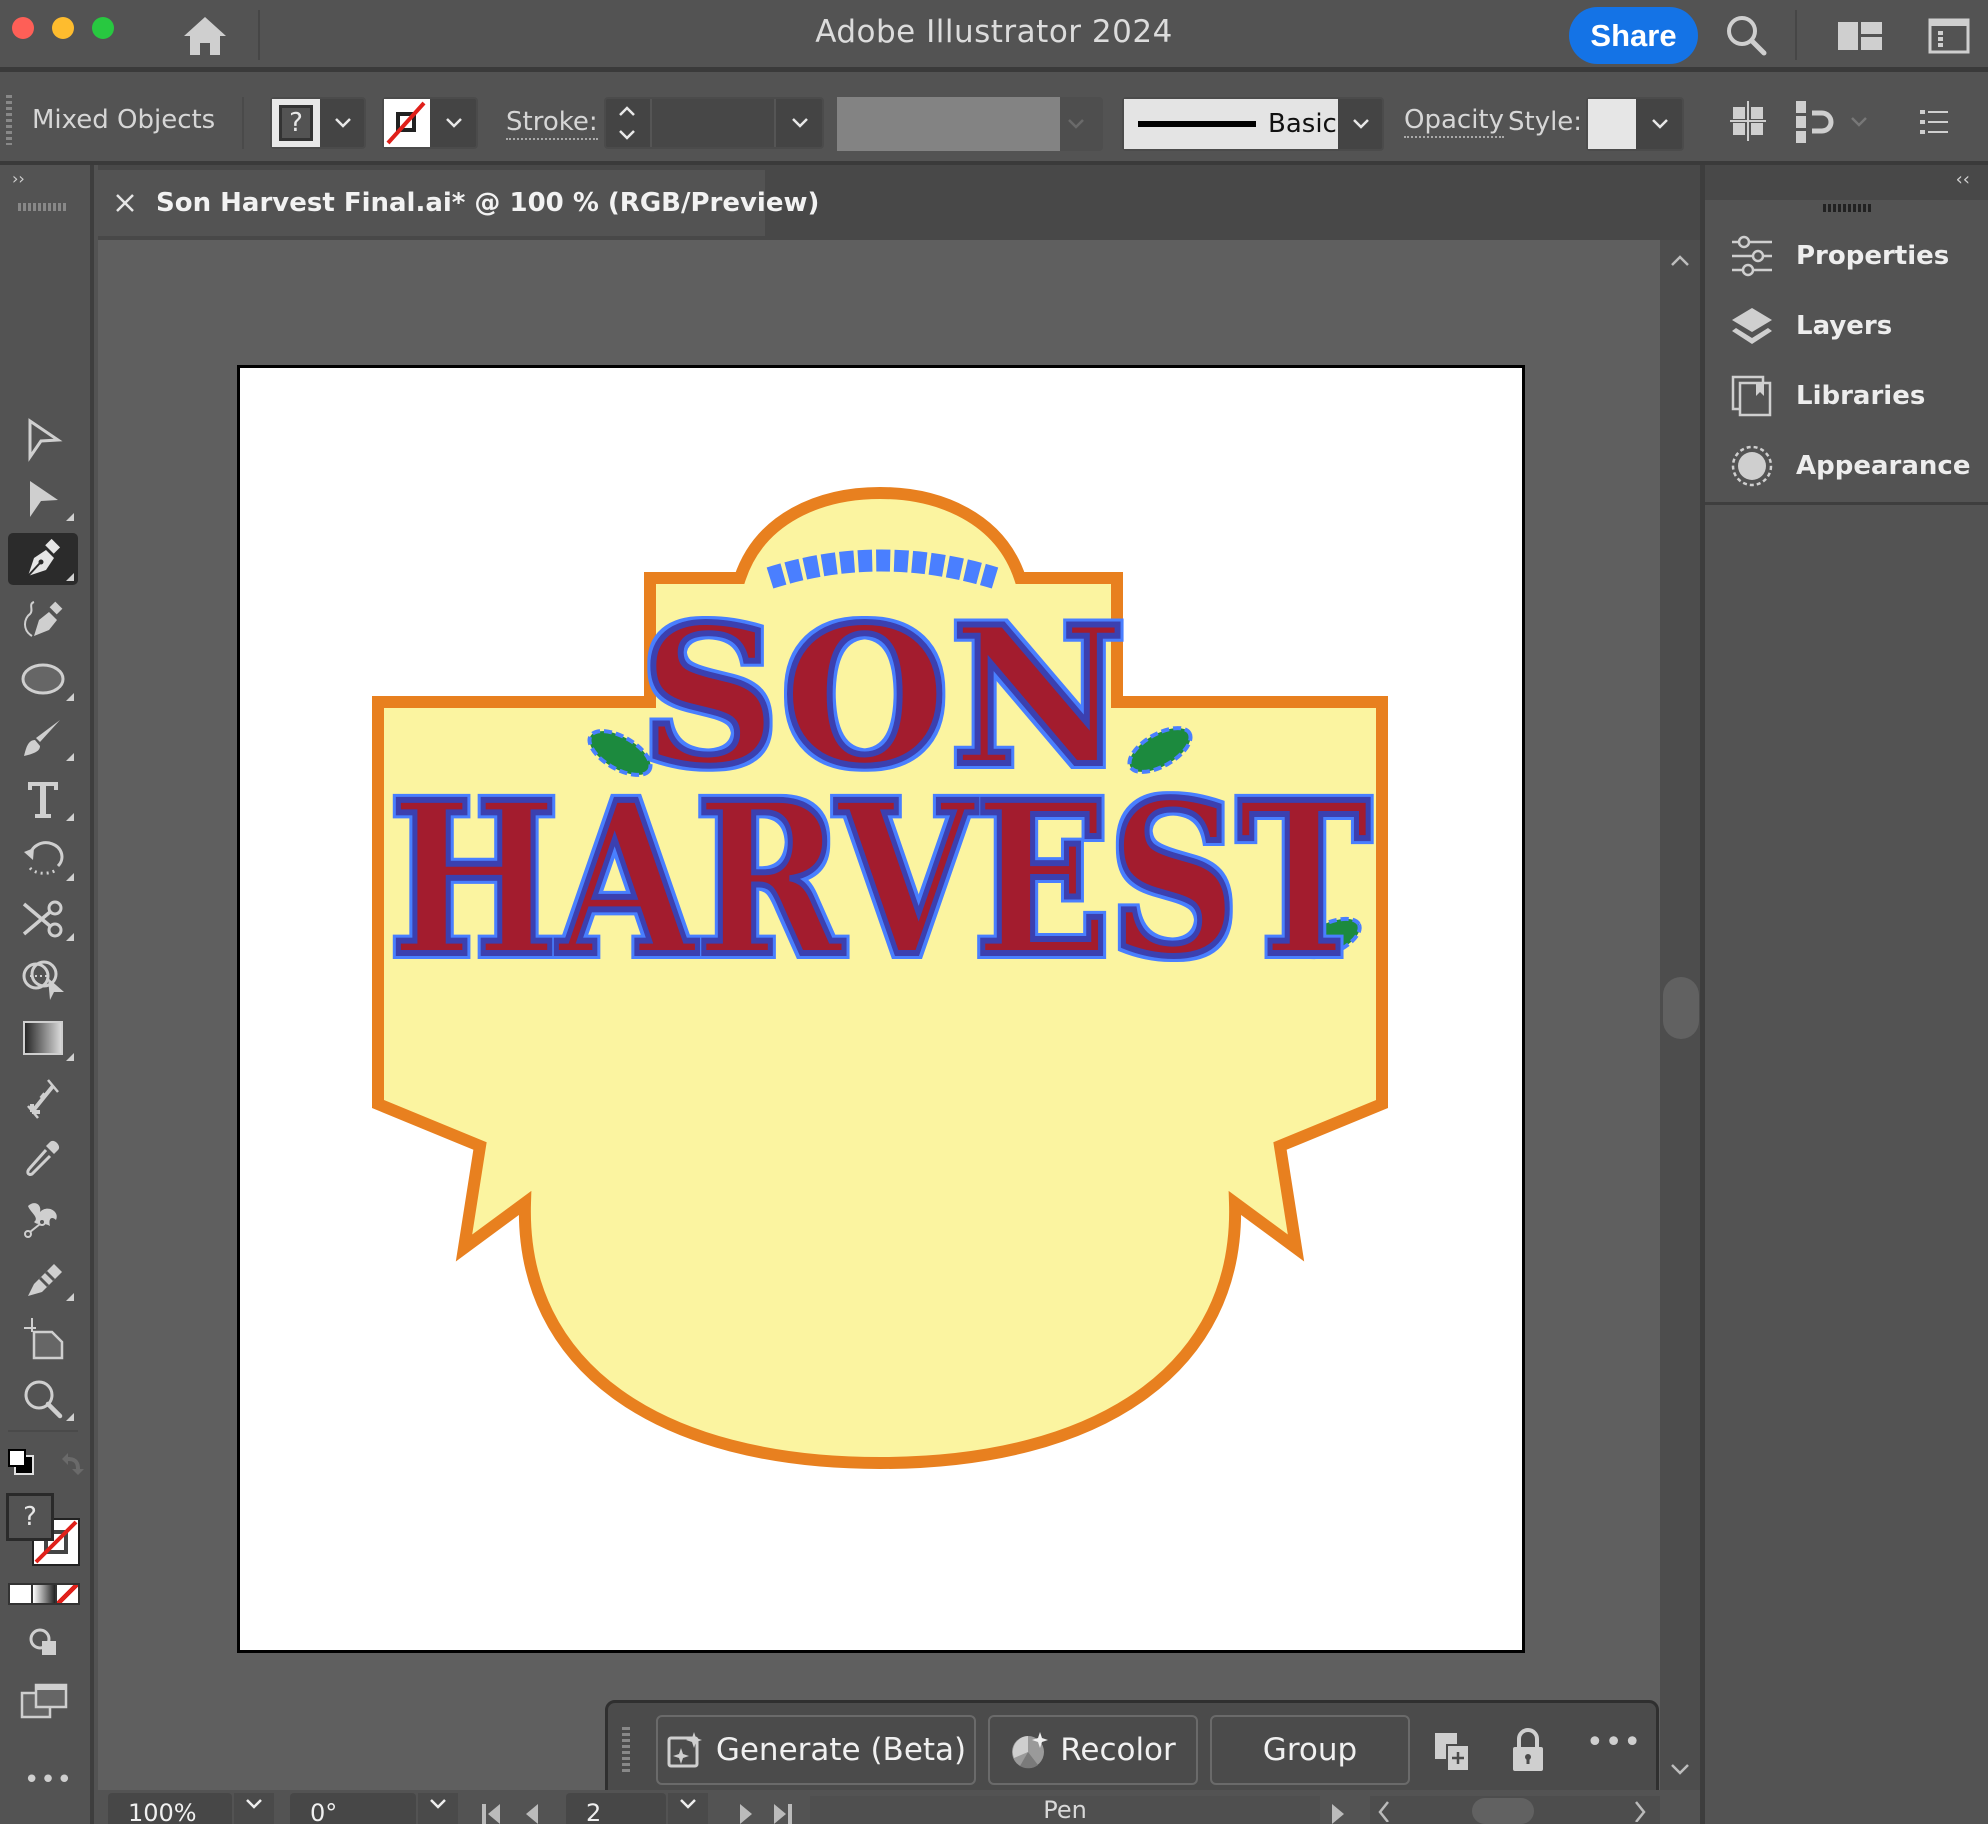  Describe the element at coordinates (688, 1808) in the screenshot. I see `artboard-dropdown` at that location.